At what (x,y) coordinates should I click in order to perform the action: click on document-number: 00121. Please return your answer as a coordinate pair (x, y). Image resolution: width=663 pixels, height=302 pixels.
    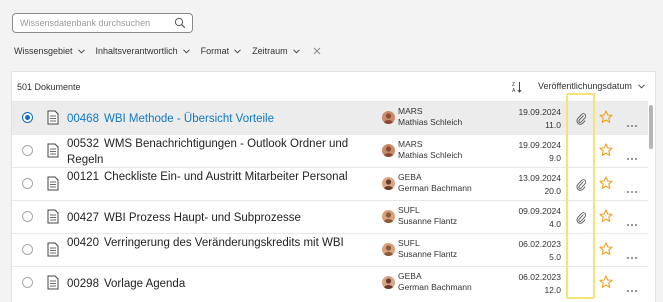
    Looking at the image, I should click on (83, 177).